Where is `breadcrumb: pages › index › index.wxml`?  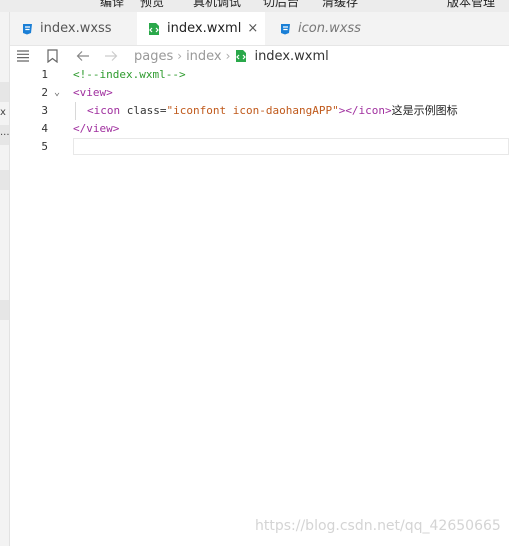
breadcrumb: pages › index › index.wxml is located at coordinates (259, 56).